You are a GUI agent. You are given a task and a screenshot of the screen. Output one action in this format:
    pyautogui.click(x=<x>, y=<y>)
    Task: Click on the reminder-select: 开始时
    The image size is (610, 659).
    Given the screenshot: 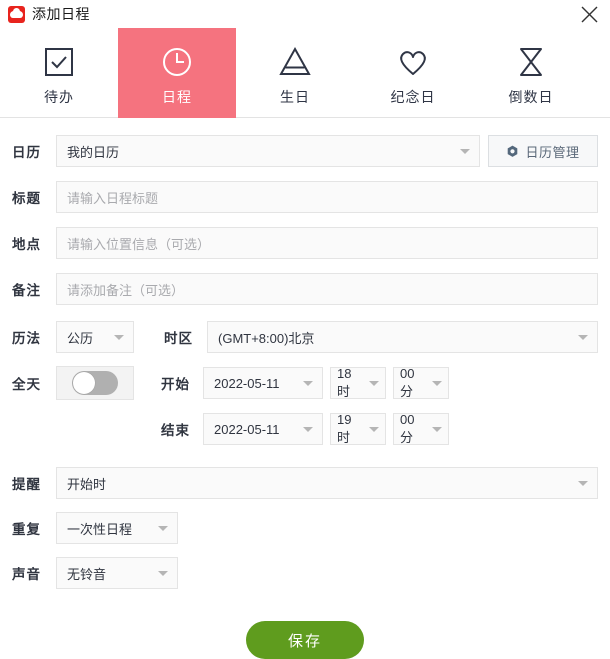 What is the action you would take?
    pyautogui.click(x=327, y=483)
    